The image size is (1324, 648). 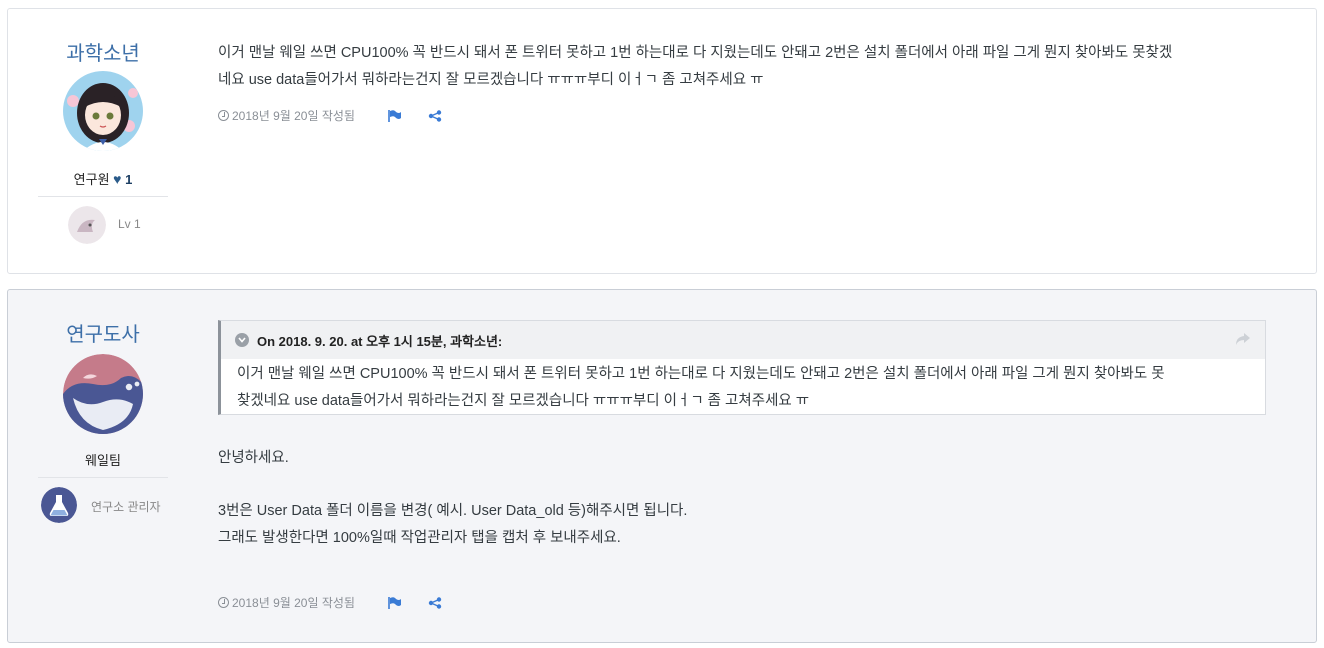 What do you see at coordinates (87, 225) in the screenshot?
I see `level-badge-icon` at bounding box center [87, 225].